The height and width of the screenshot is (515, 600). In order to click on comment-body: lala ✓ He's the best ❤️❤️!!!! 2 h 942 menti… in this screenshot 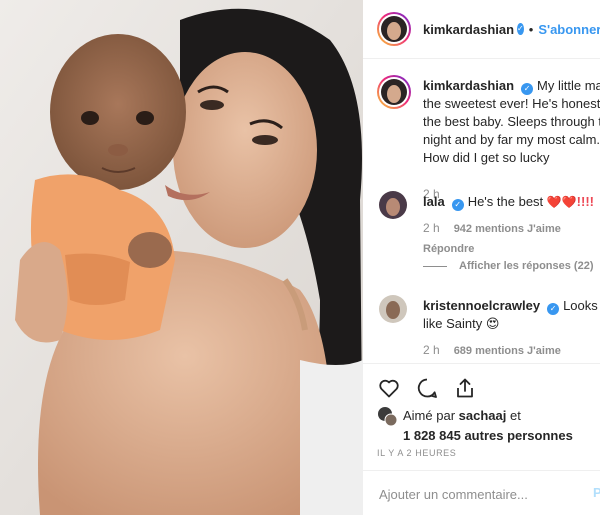, I will do `click(511, 225)`.